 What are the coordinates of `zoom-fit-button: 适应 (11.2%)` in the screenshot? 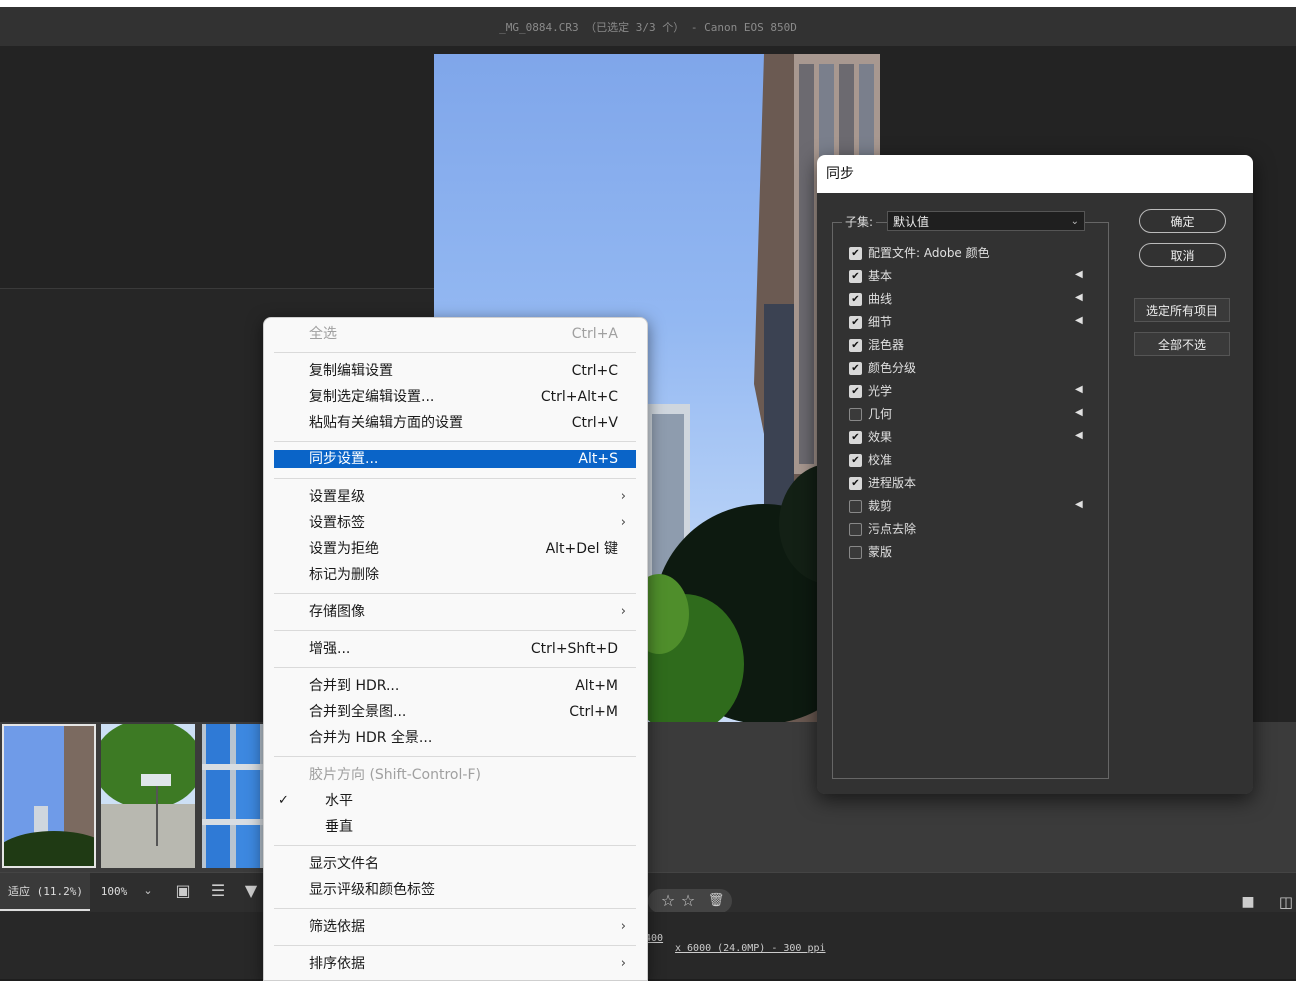 It's located at (45, 892).